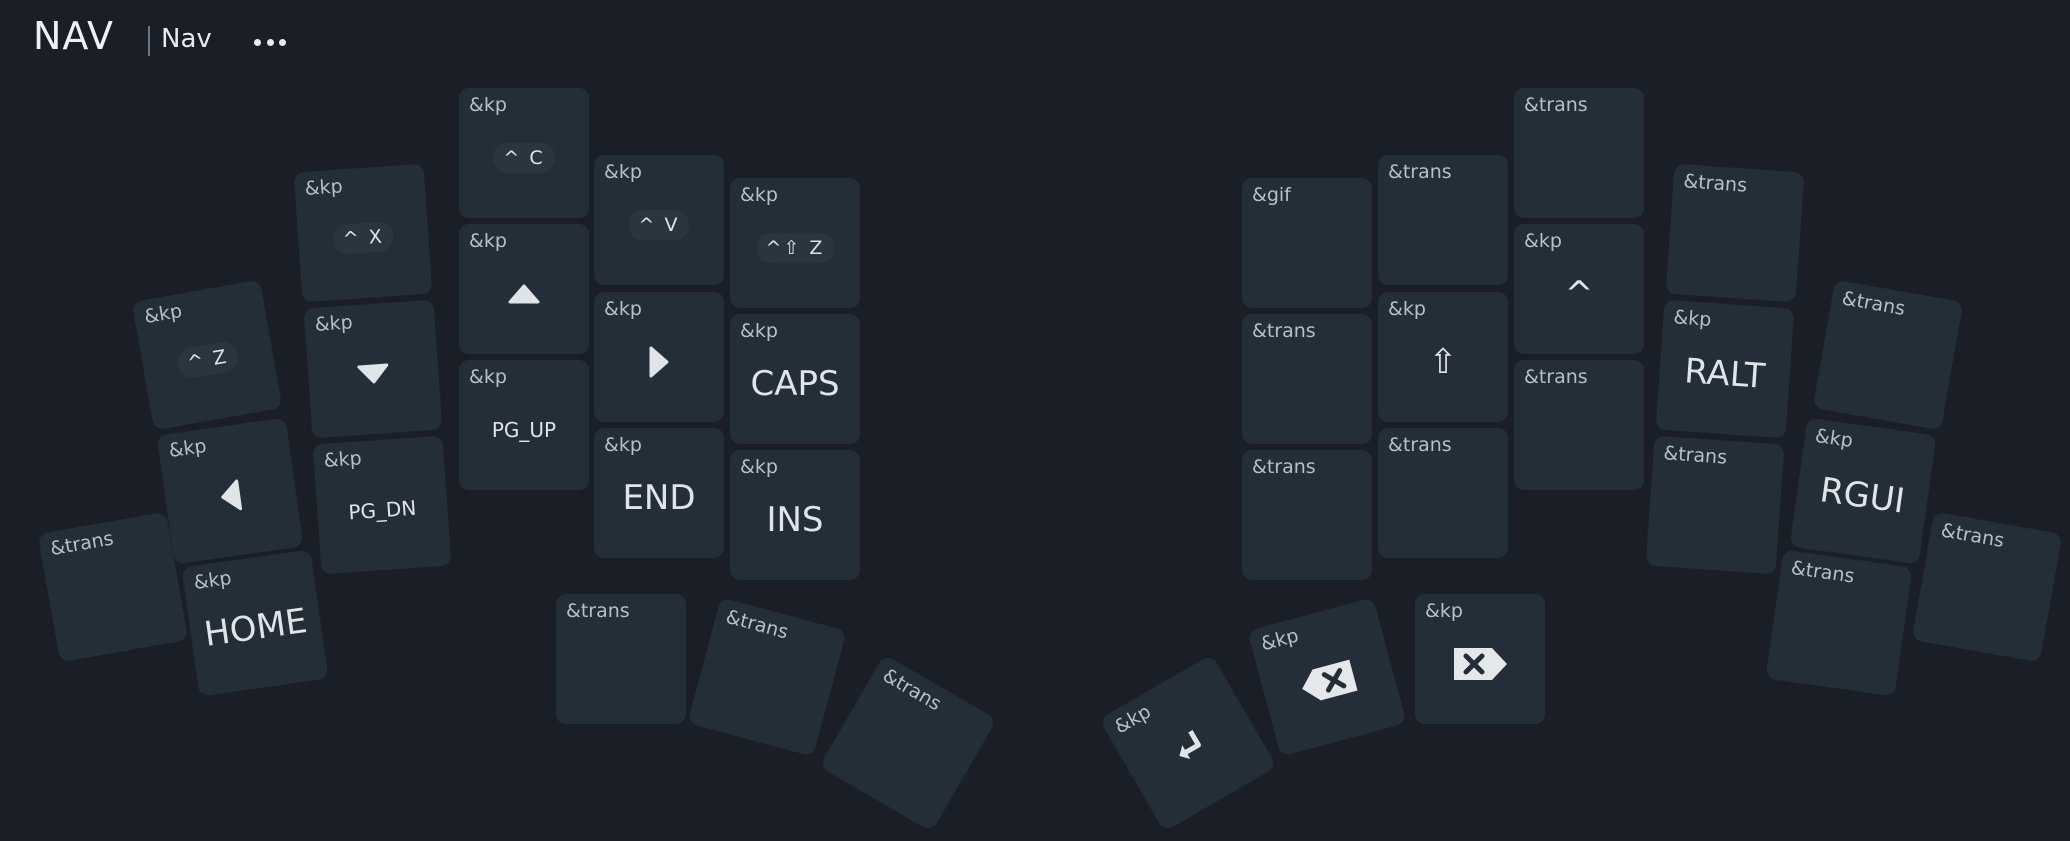 This screenshot has height=841, width=2070. I want to click on key-r-c0-r0: &gif, so click(1307, 243).